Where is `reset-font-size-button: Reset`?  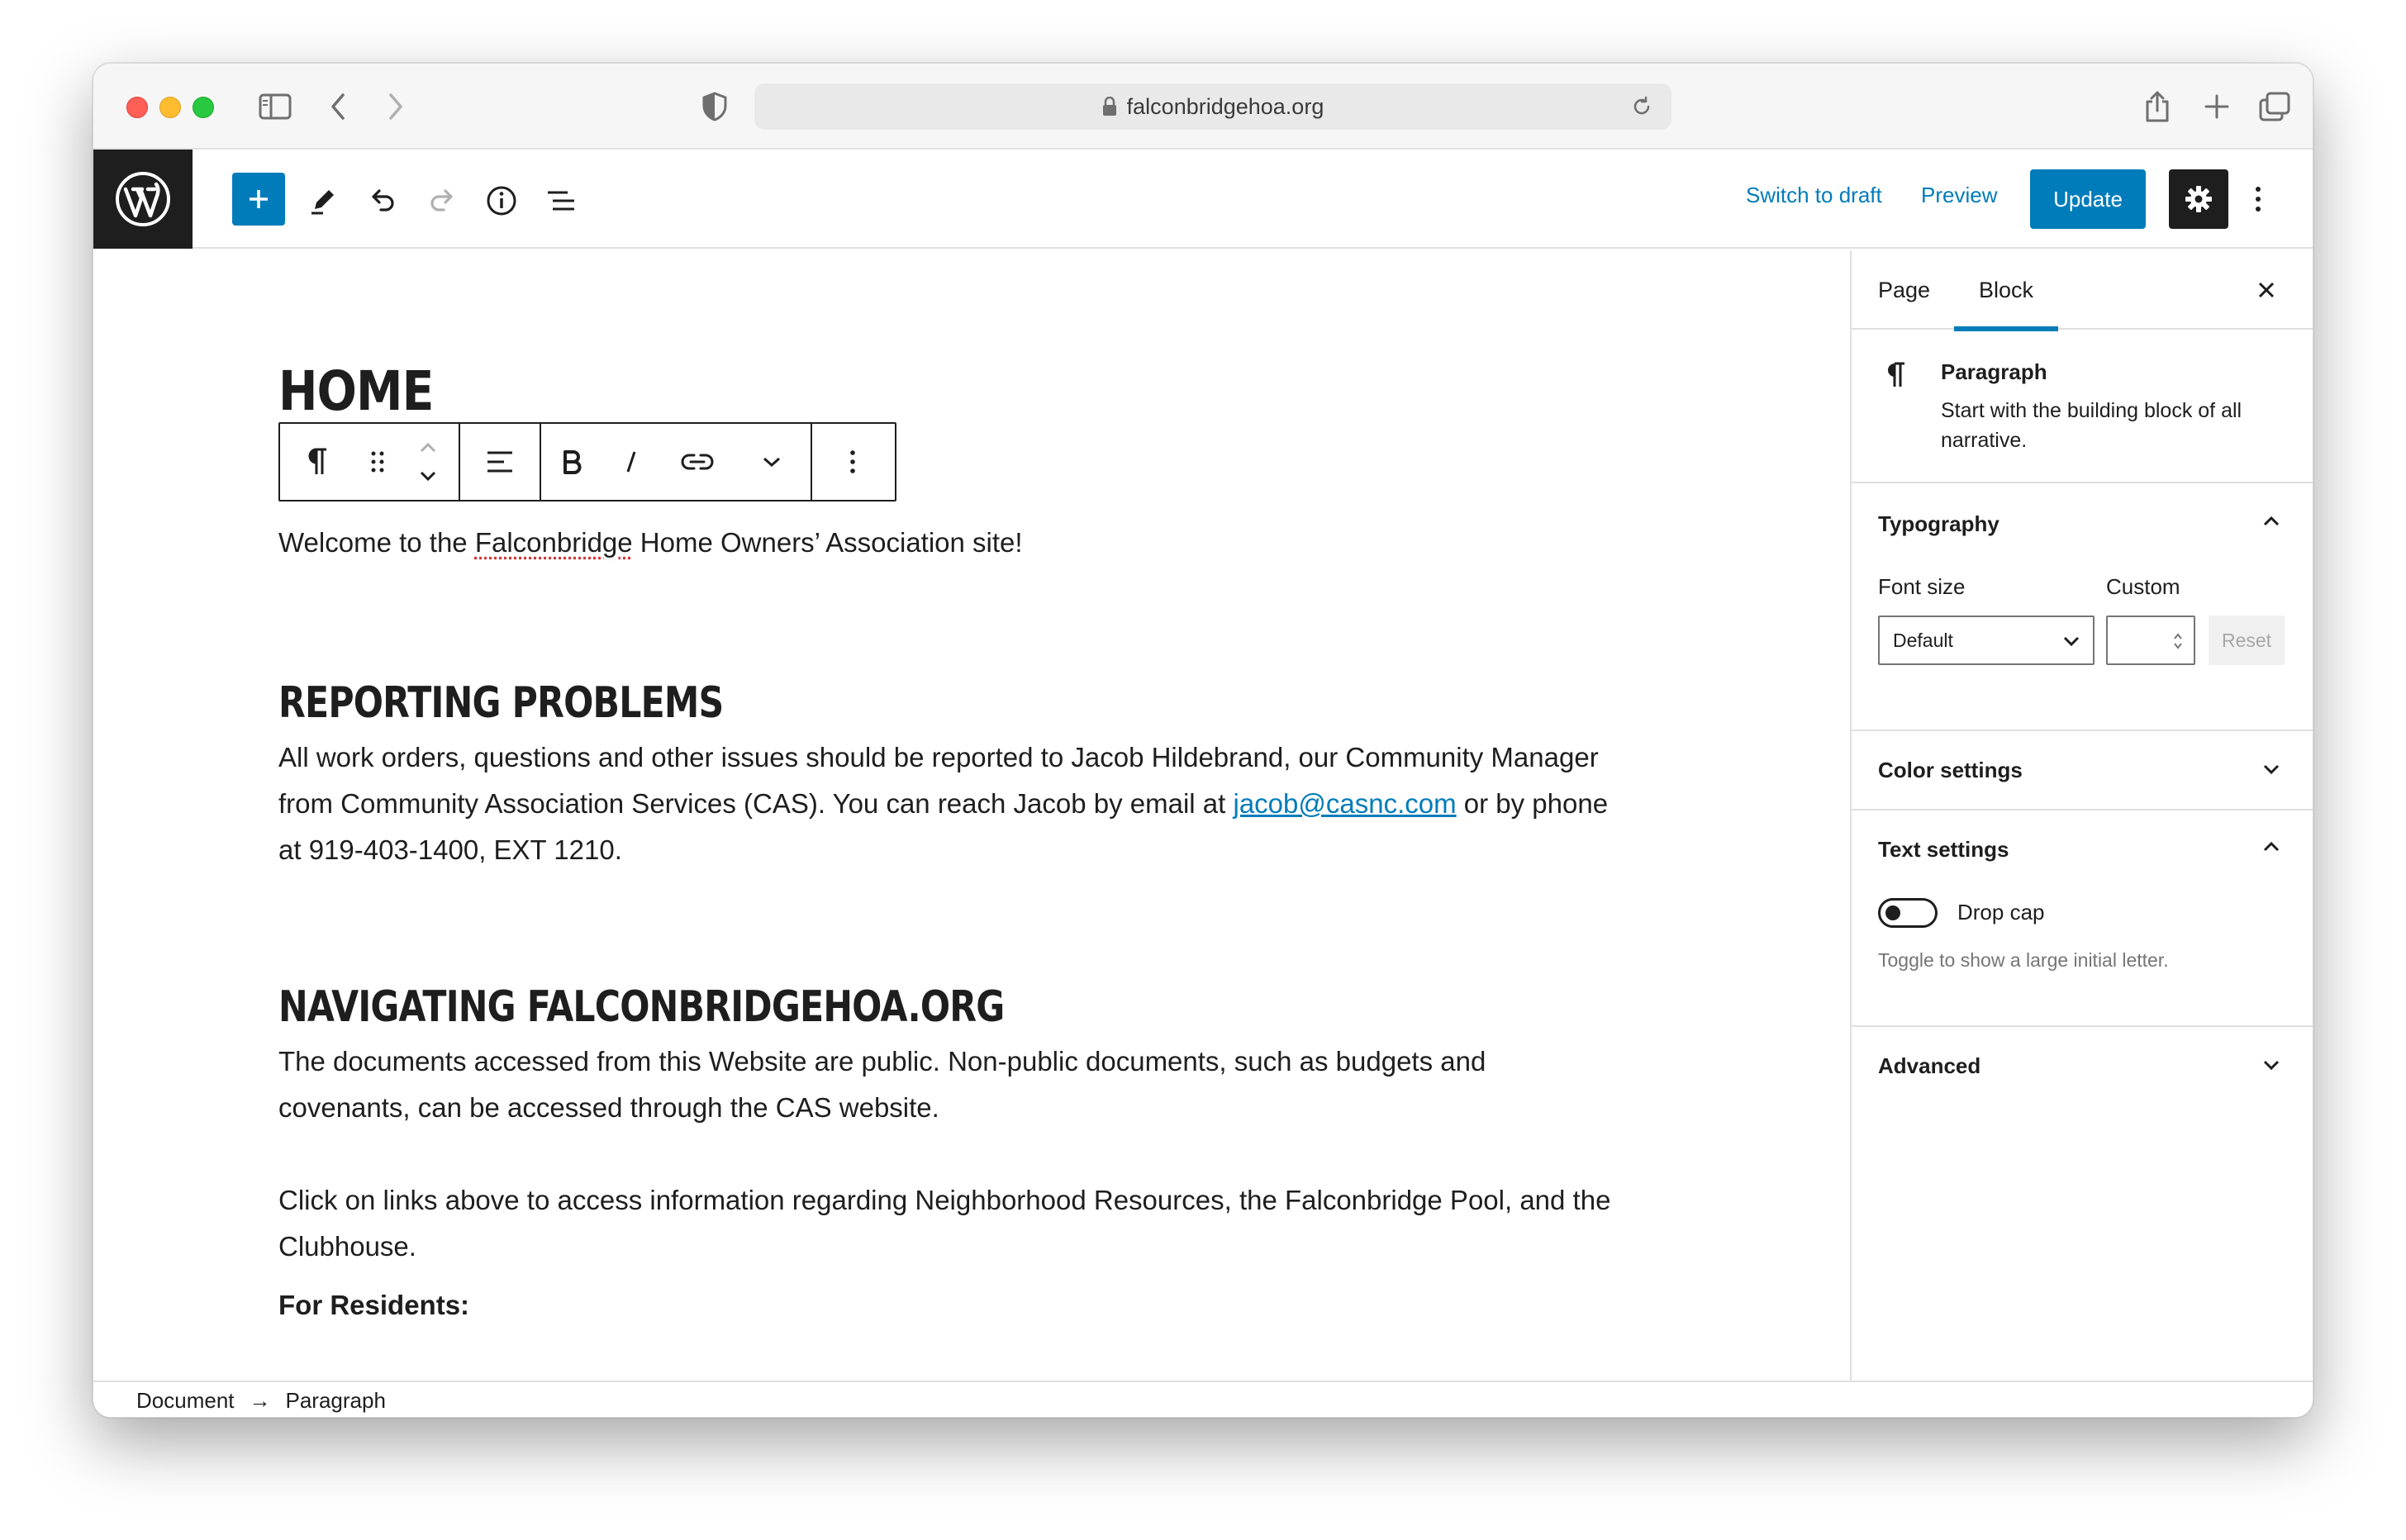
reset-font-size-button: Reset is located at coordinates (2247, 640).